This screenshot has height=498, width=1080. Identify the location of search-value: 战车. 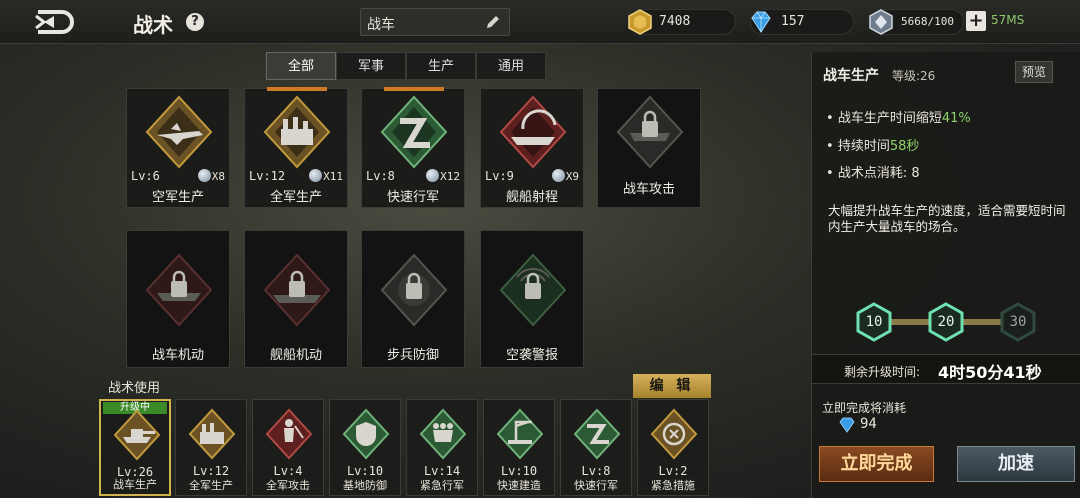
(381, 25).